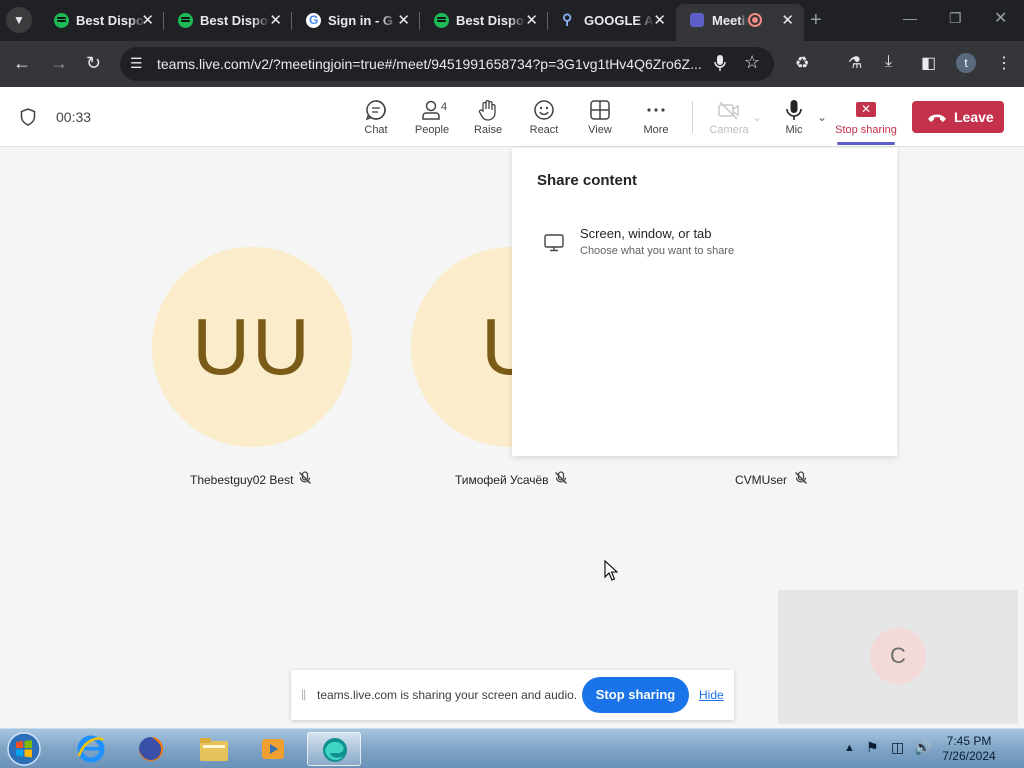 Image resolution: width=1024 pixels, height=768 pixels. Describe the element at coordinates (969, 756) in the screenshot. I see `clock-date: 7/26/2024` at that location.